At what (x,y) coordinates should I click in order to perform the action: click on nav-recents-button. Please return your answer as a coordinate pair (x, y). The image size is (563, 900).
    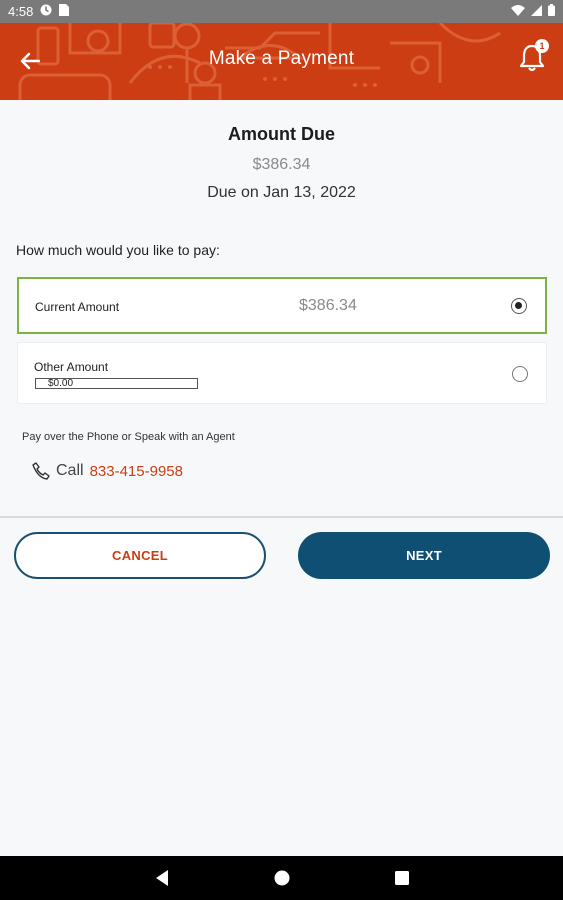
    Looking at the image, I should click on (402, 880).